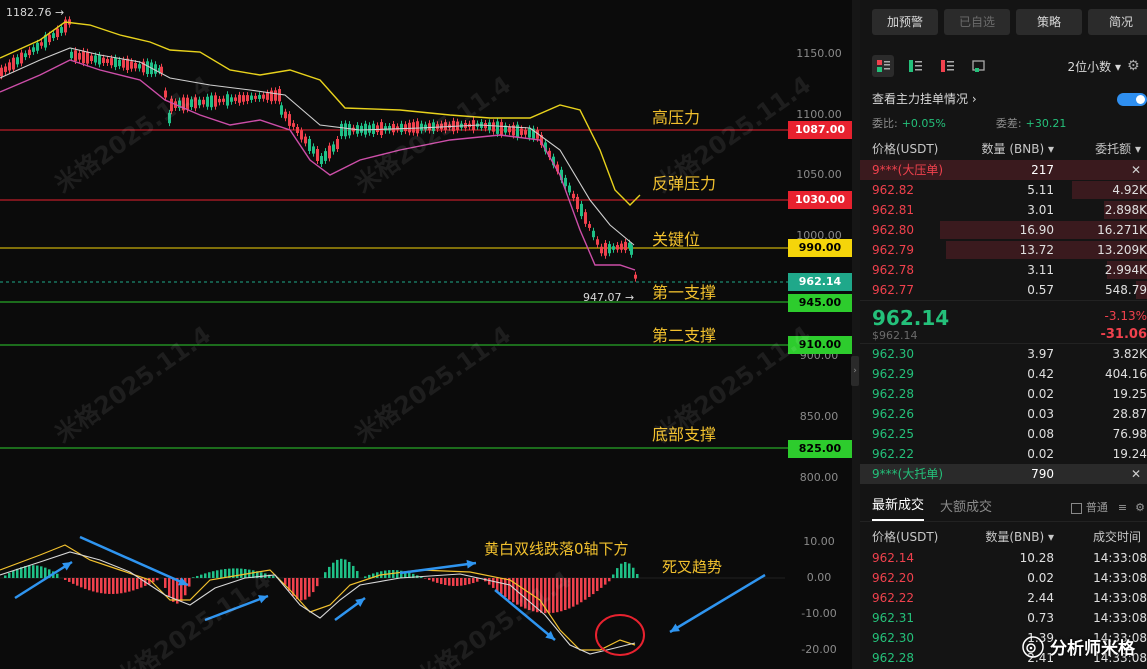  Describe the element at coordinates (819, 541) in the screenshot. I see `macd-axis-label: 10.00` at that location.